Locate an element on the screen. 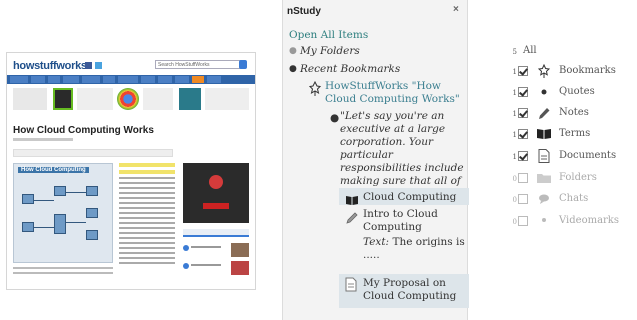 This screenshot has height=320, width=637. tree-item-my-folders: ● My Folders is located at coordinates (374, 51).